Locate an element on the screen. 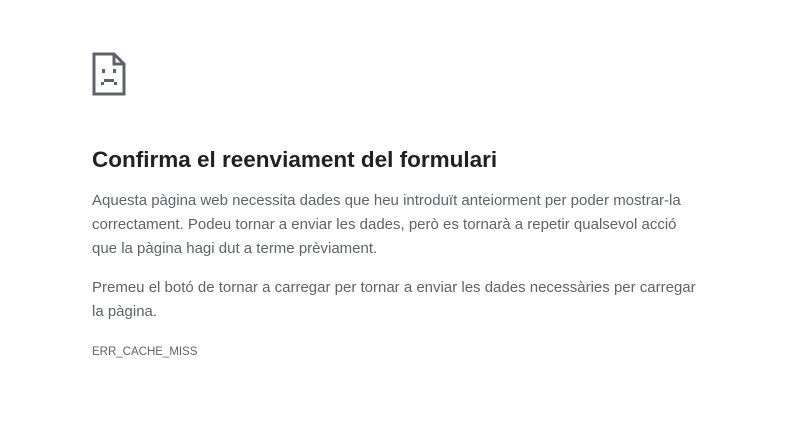 The image size is (786, 422). sad-page-icon is located at coordinates (109, 74).